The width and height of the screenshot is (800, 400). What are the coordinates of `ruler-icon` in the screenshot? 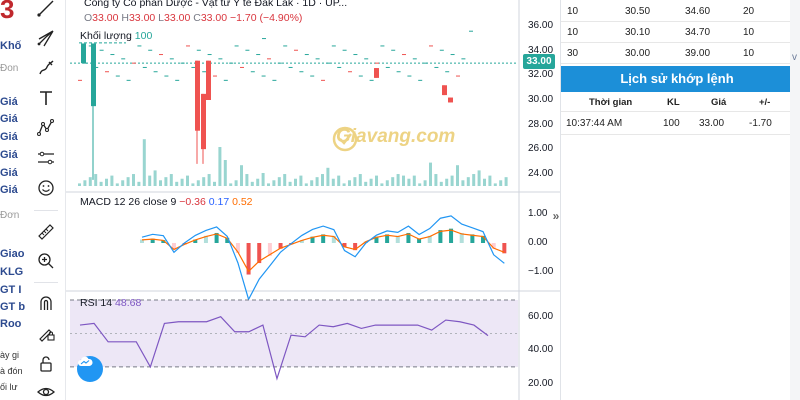 It's located at (46, 232).